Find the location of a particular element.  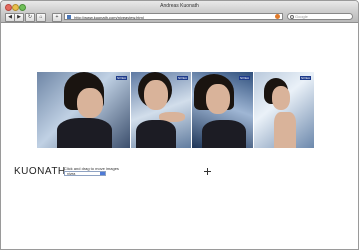

reload-button: ↻ is located at coordinates (30, 17).